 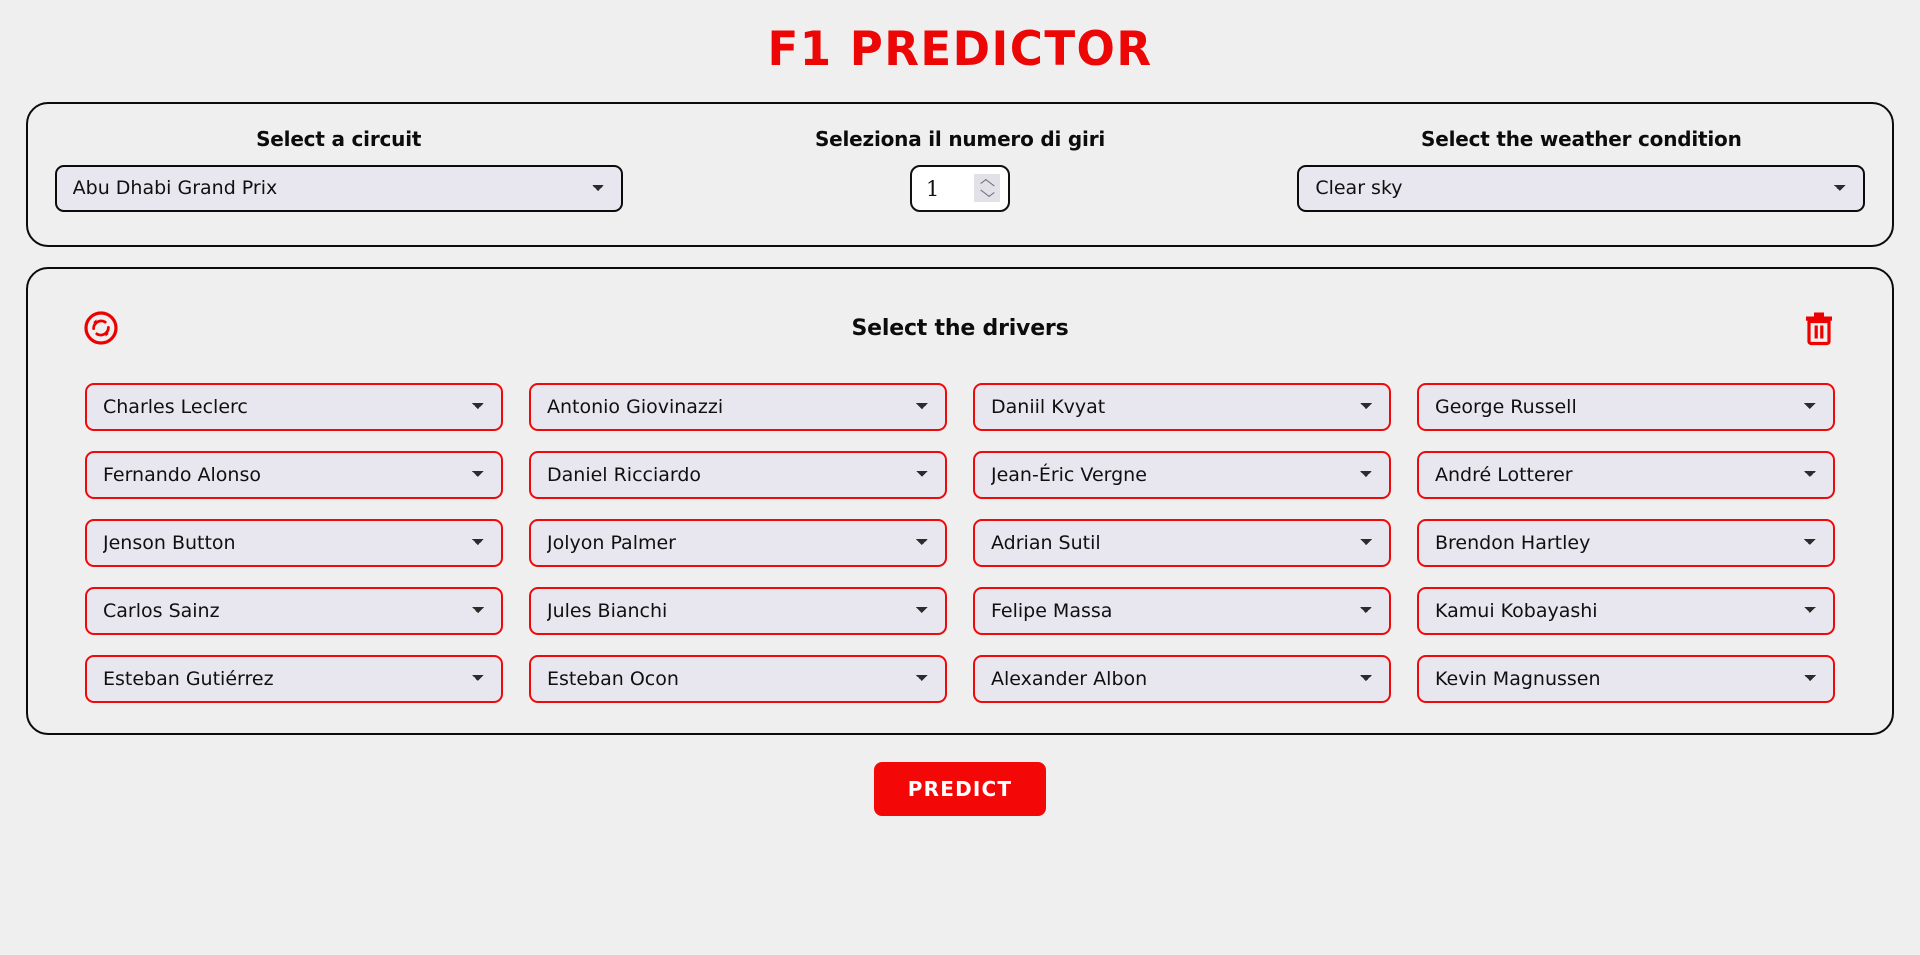 I want to click on driver-select-5: Fernando Alonso, so click(x=294, y=475).